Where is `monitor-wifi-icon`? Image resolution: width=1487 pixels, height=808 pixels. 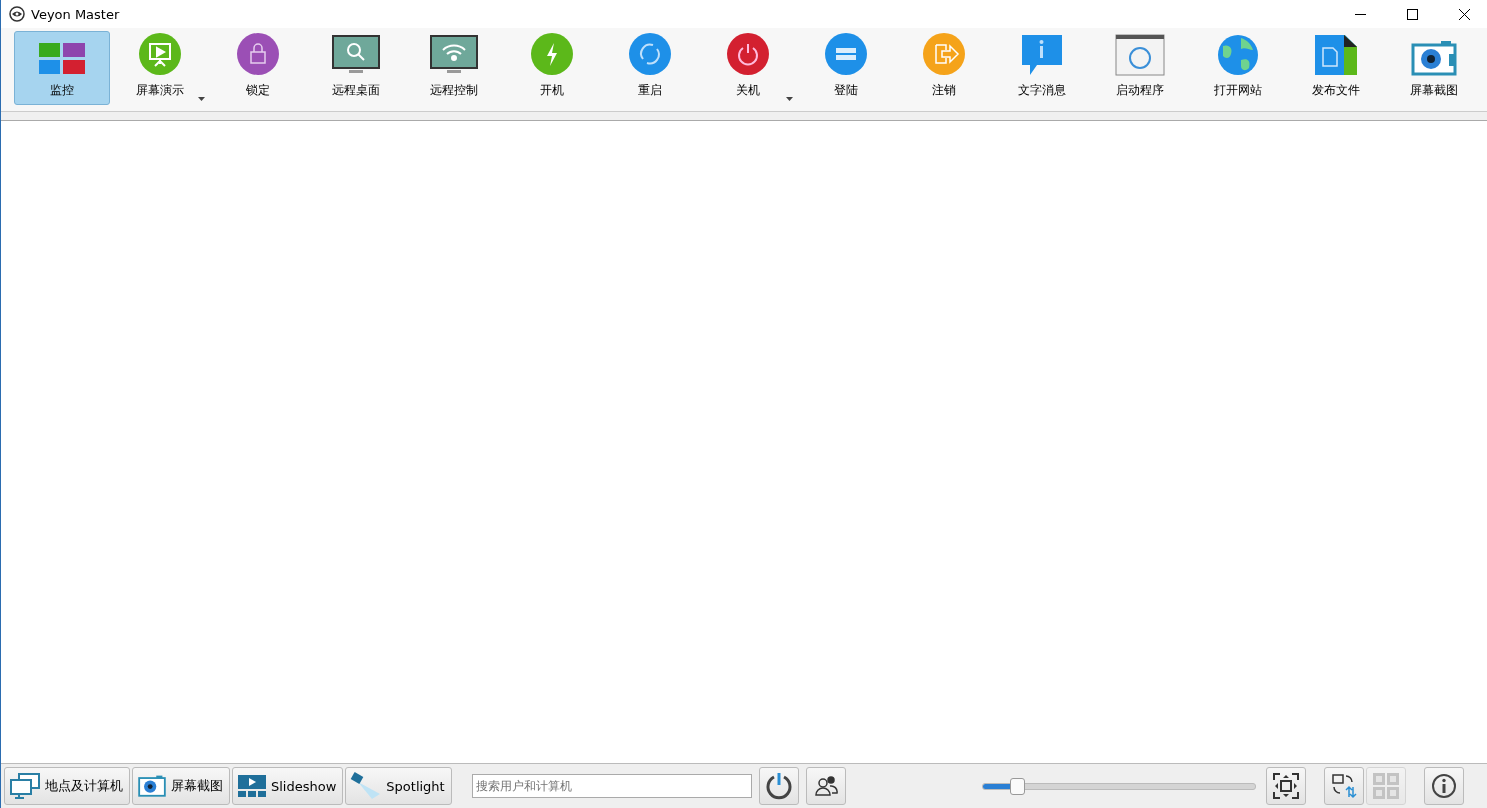 monitor-wifi-icon is located at coordinates (454, 55).